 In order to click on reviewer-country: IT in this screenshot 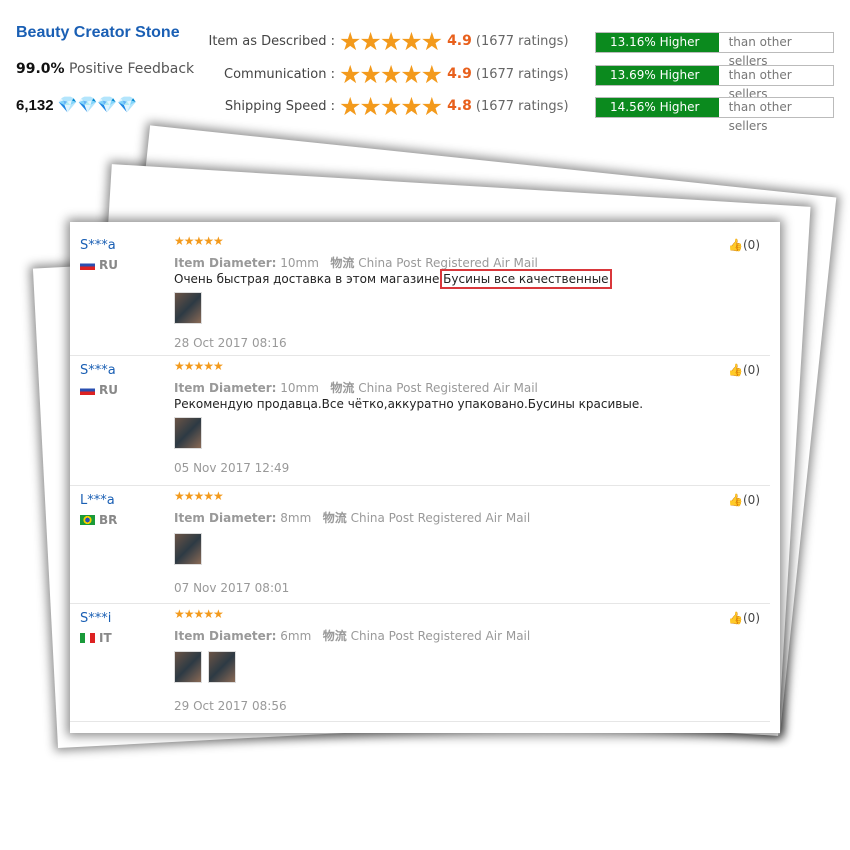, I will do `click(96, 638)`.